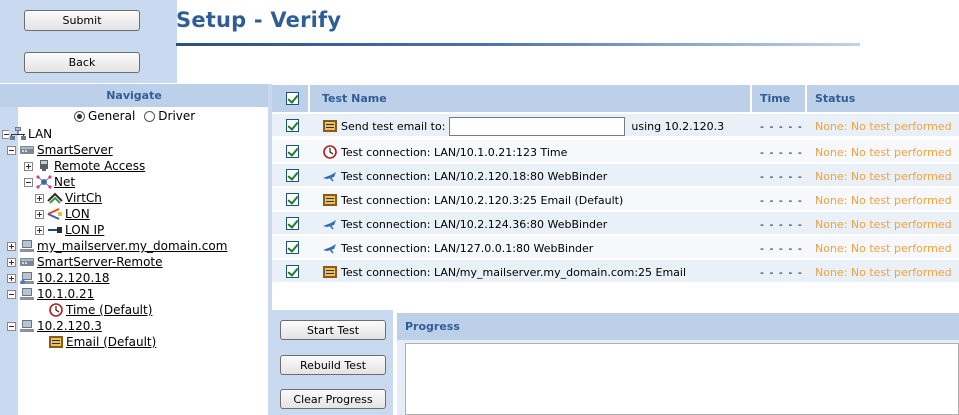  What do you see at coordinates (40, 134) in the screenshot?
I see `tree-item-label: LAN` at bounding box center [40, 134].